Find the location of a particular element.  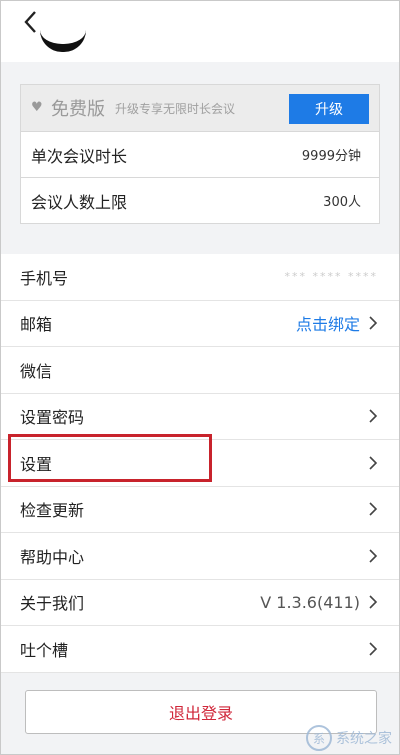

plan-row-label: 单次会议时长 is located at coordinates (79, 156).